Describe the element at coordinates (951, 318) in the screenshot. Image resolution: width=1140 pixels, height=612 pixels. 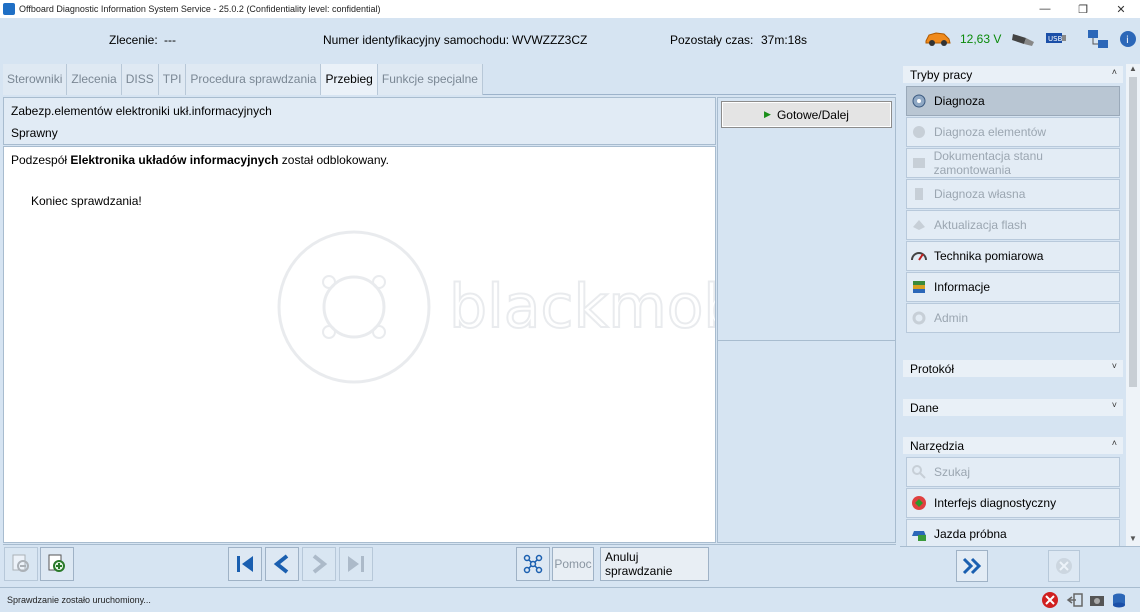
I see `mode-admin-label: Admin` at that location.